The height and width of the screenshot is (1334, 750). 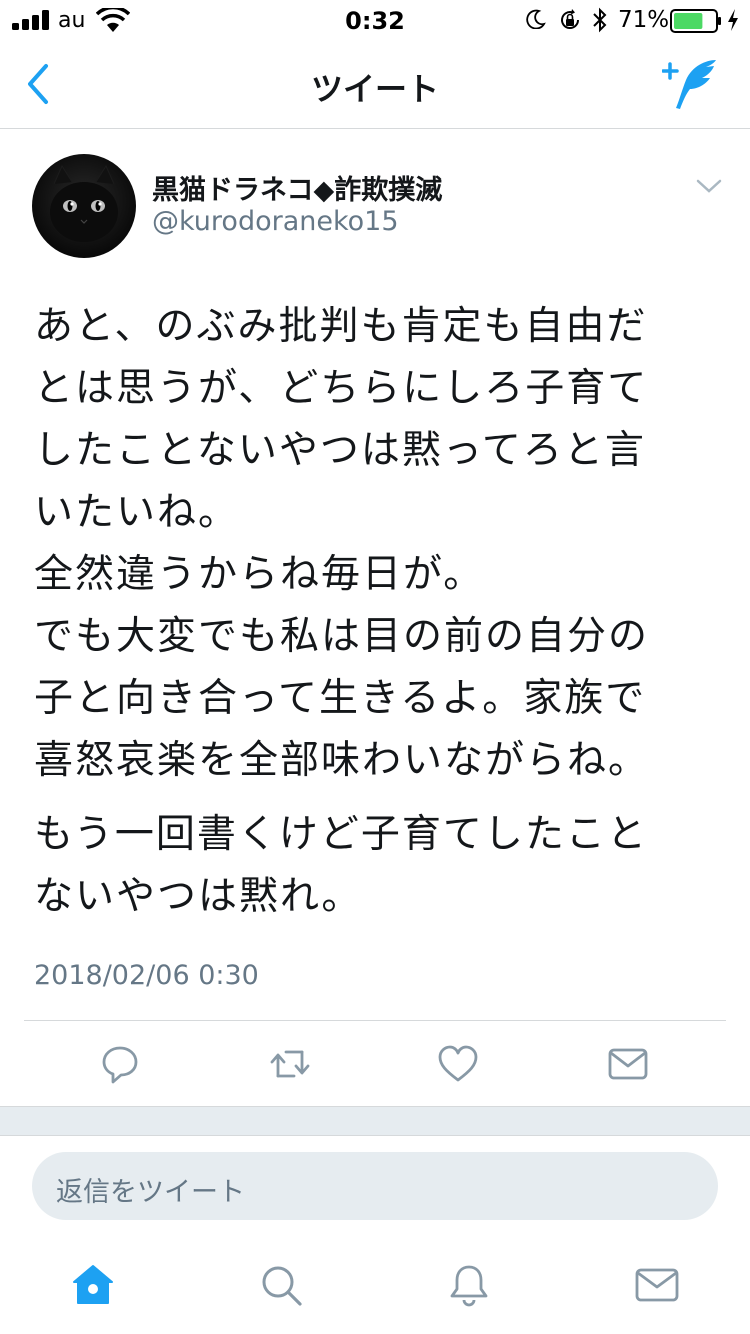 I want to click on status-bar: au 0:32 71%, so click(x=375, y=20).